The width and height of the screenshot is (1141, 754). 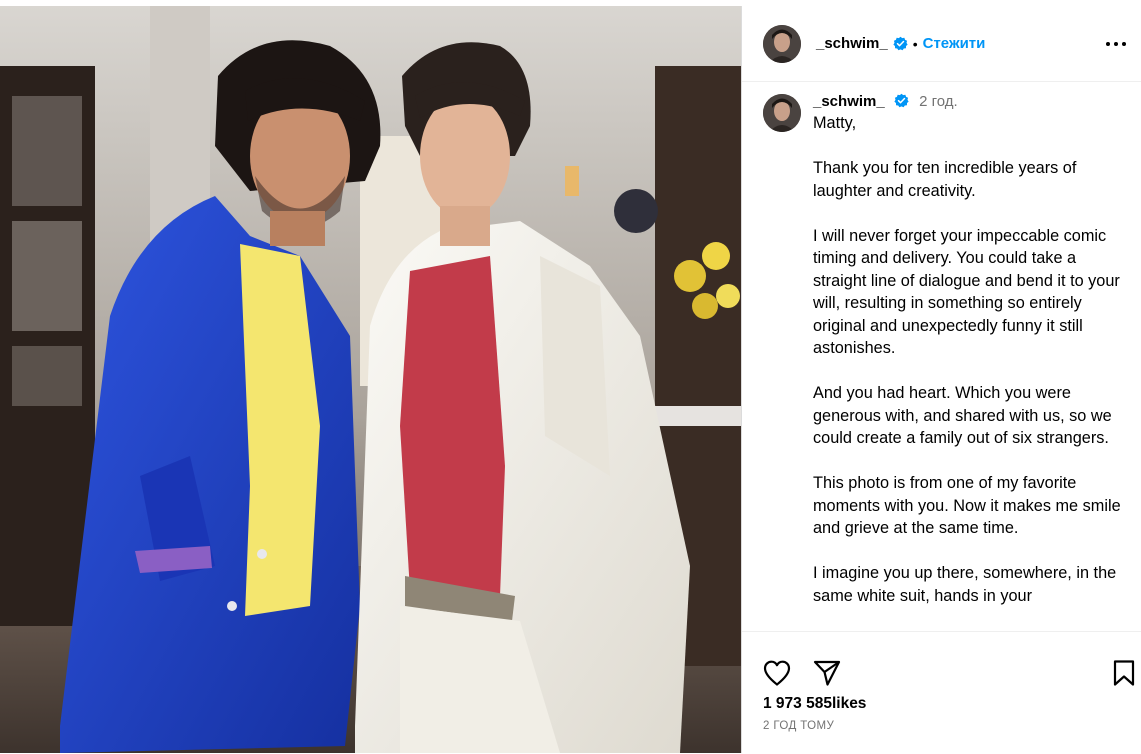 What do you see at coordinates (938, 101) in the screenshot?
I see `caption-time: 2 год.` at bounding box center [938, 101].